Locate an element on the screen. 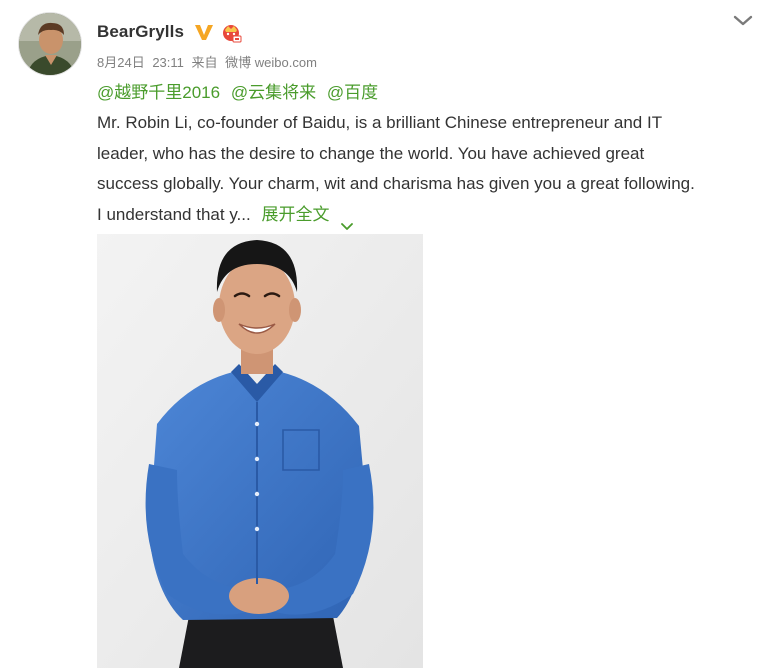 Image resolution: width=768 pixels, height=668 pixels. source-prefix: 来自 is located at coordinates (204, 62).